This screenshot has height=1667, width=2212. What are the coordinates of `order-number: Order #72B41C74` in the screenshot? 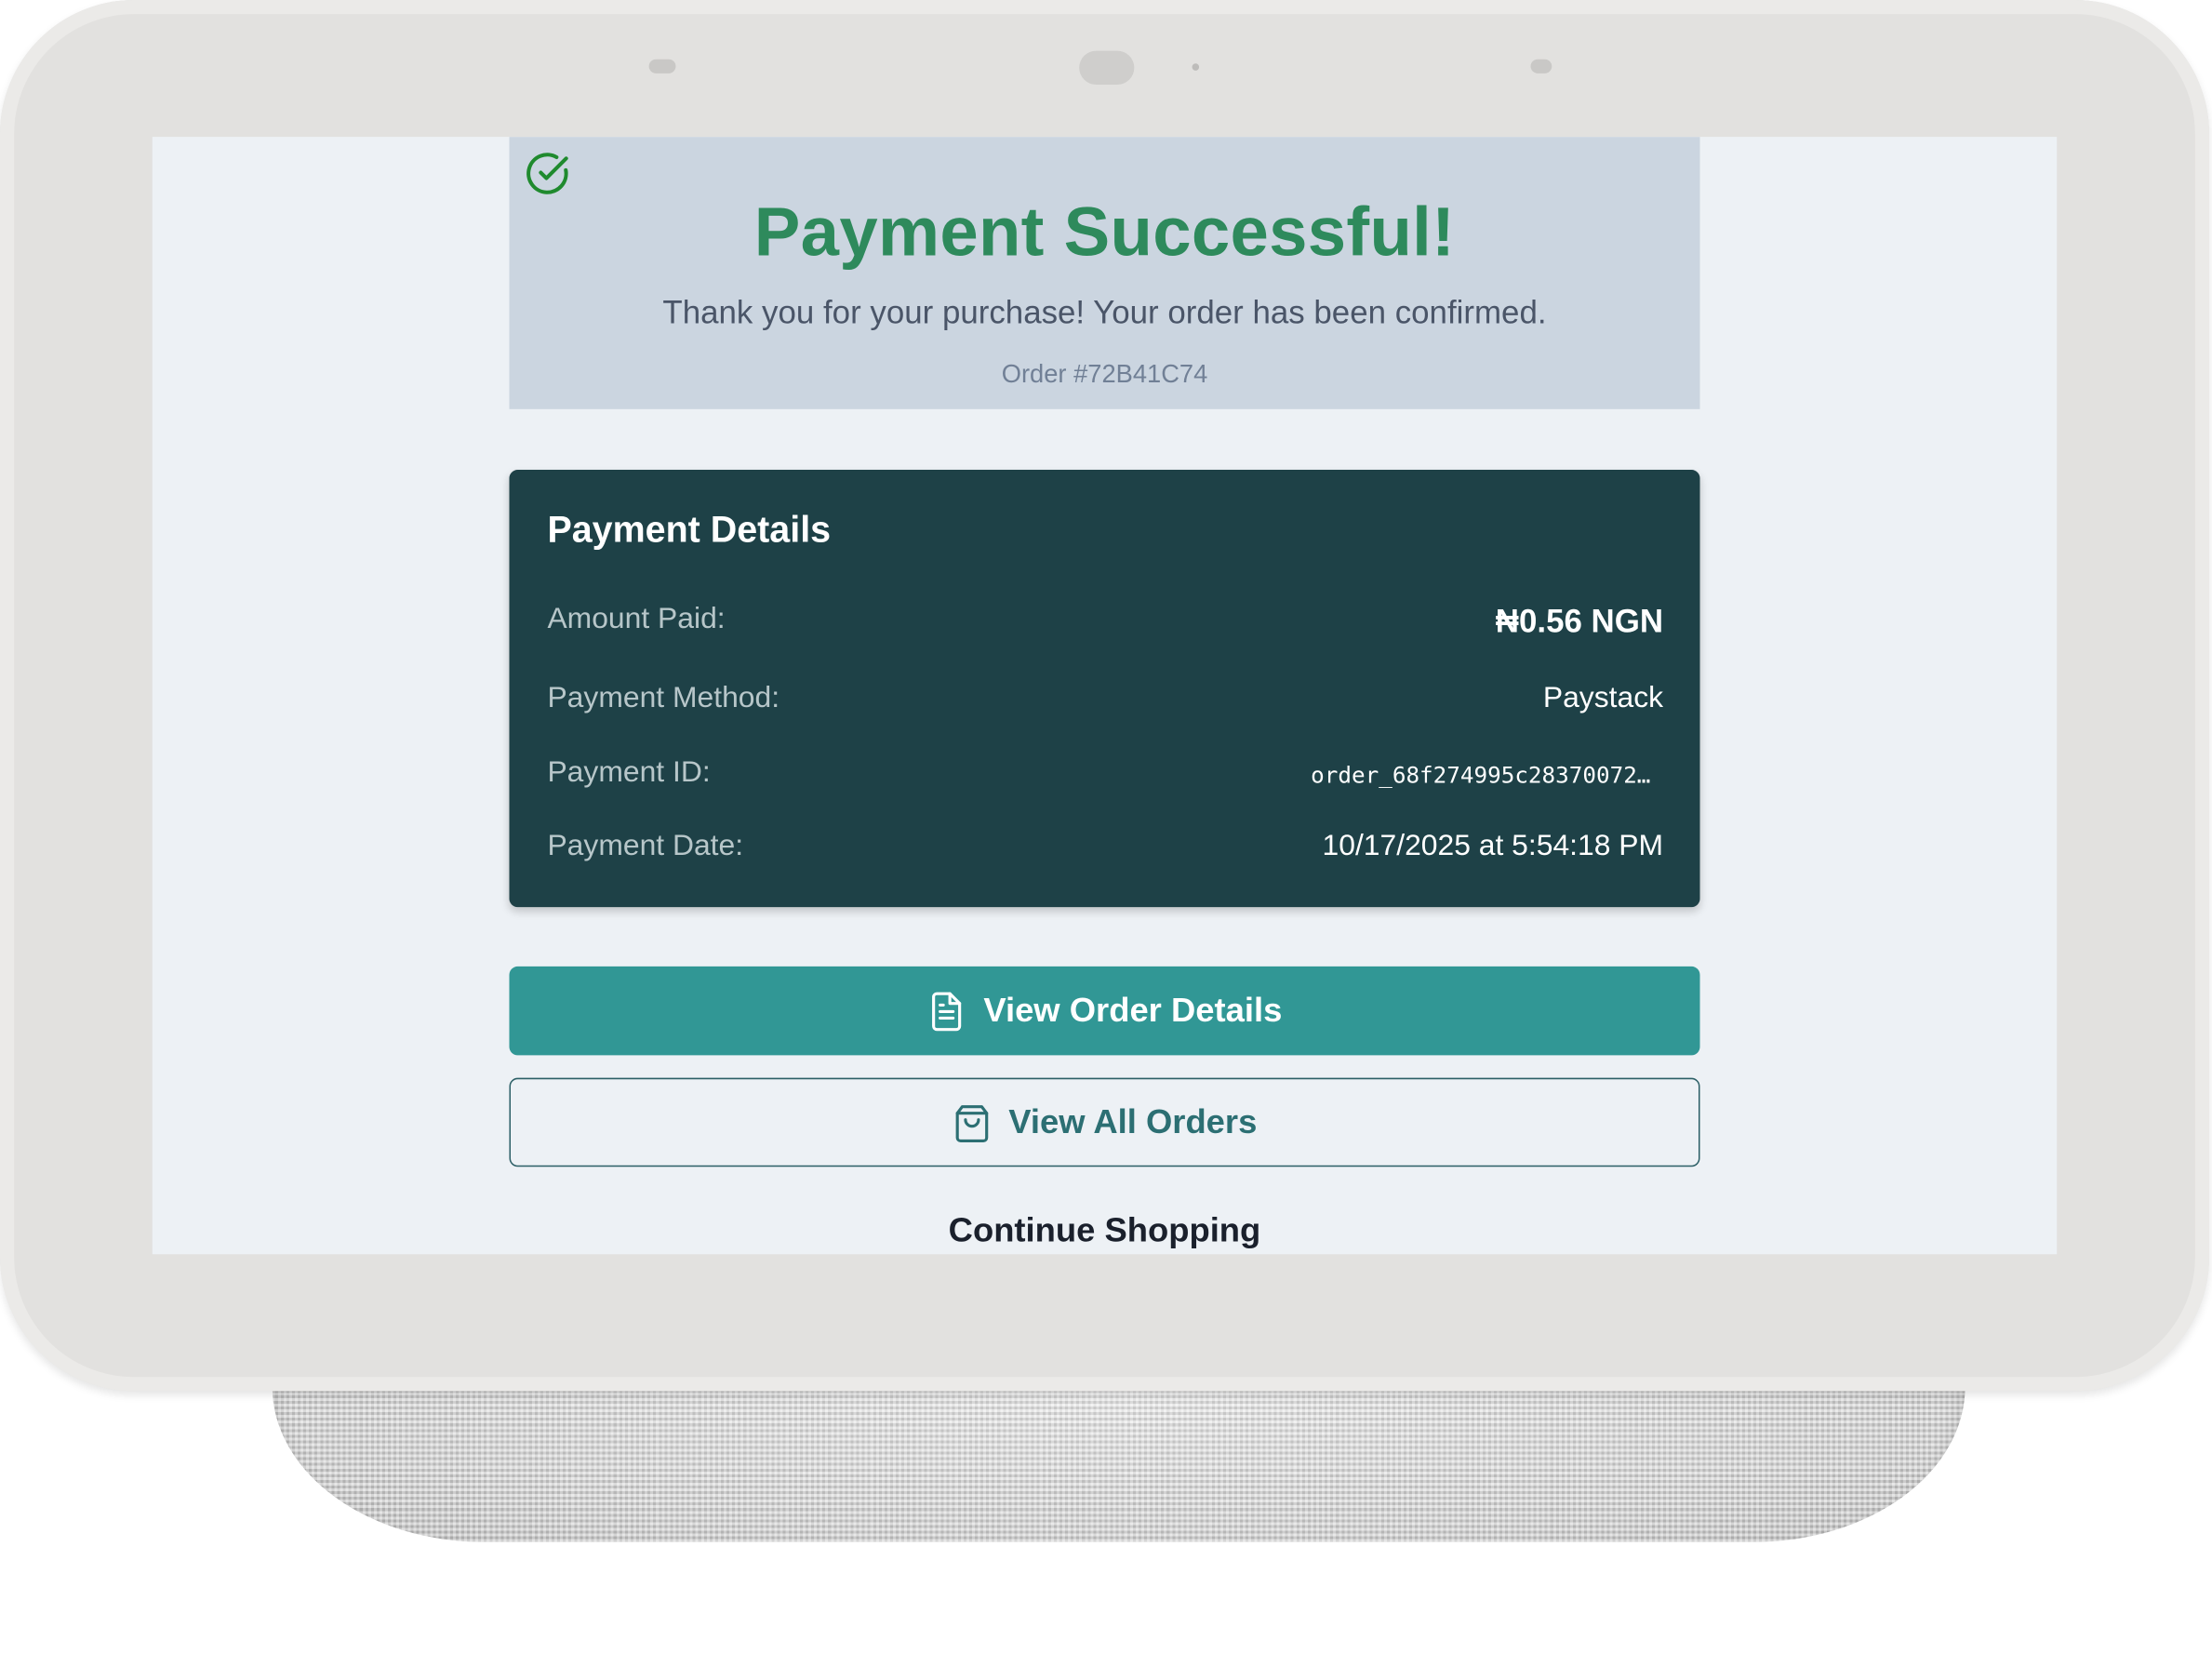 It's located at (1104, 374).